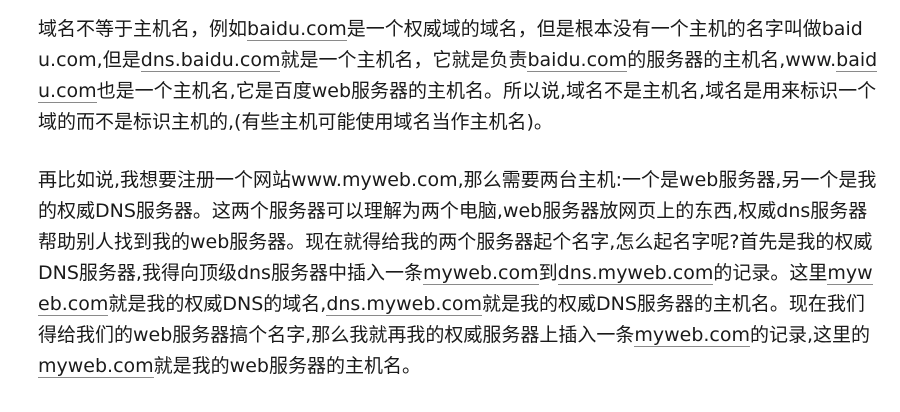 Image resolution: width=900 pixels, height=412 pixels. I want to click on text-segment: 的记录,这里的, so click(810, 335).